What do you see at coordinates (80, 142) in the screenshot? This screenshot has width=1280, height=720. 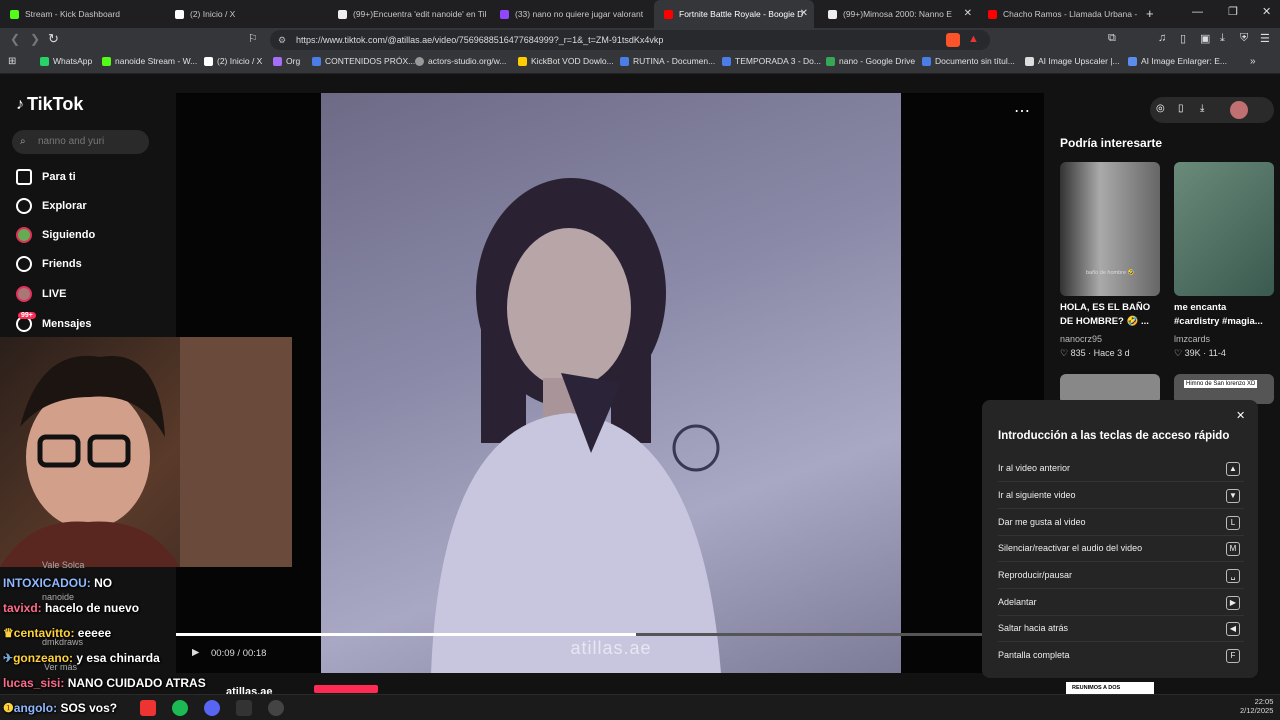 I see `search-input: ⌕ nanno and yuri` at bounding box center [80, 142].